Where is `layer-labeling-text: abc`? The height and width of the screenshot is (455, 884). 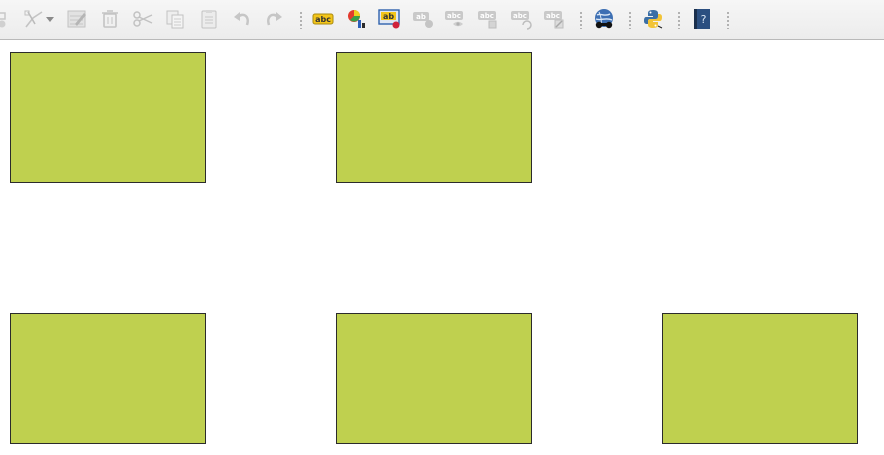 layer-labeling-text: abc is located at coordinates (323, 19).